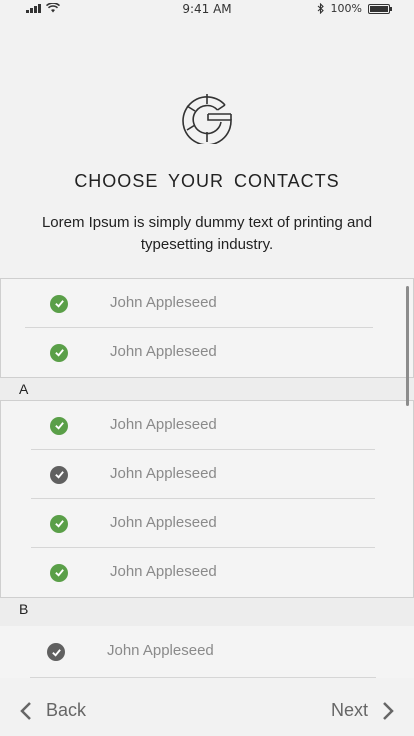 The height and width of the screenshot is (736, 414). Describe the element at coordinates (207, 181) in the screenshot. I see `page-title: CHOOSE YOUR CONTACTS` at that location.